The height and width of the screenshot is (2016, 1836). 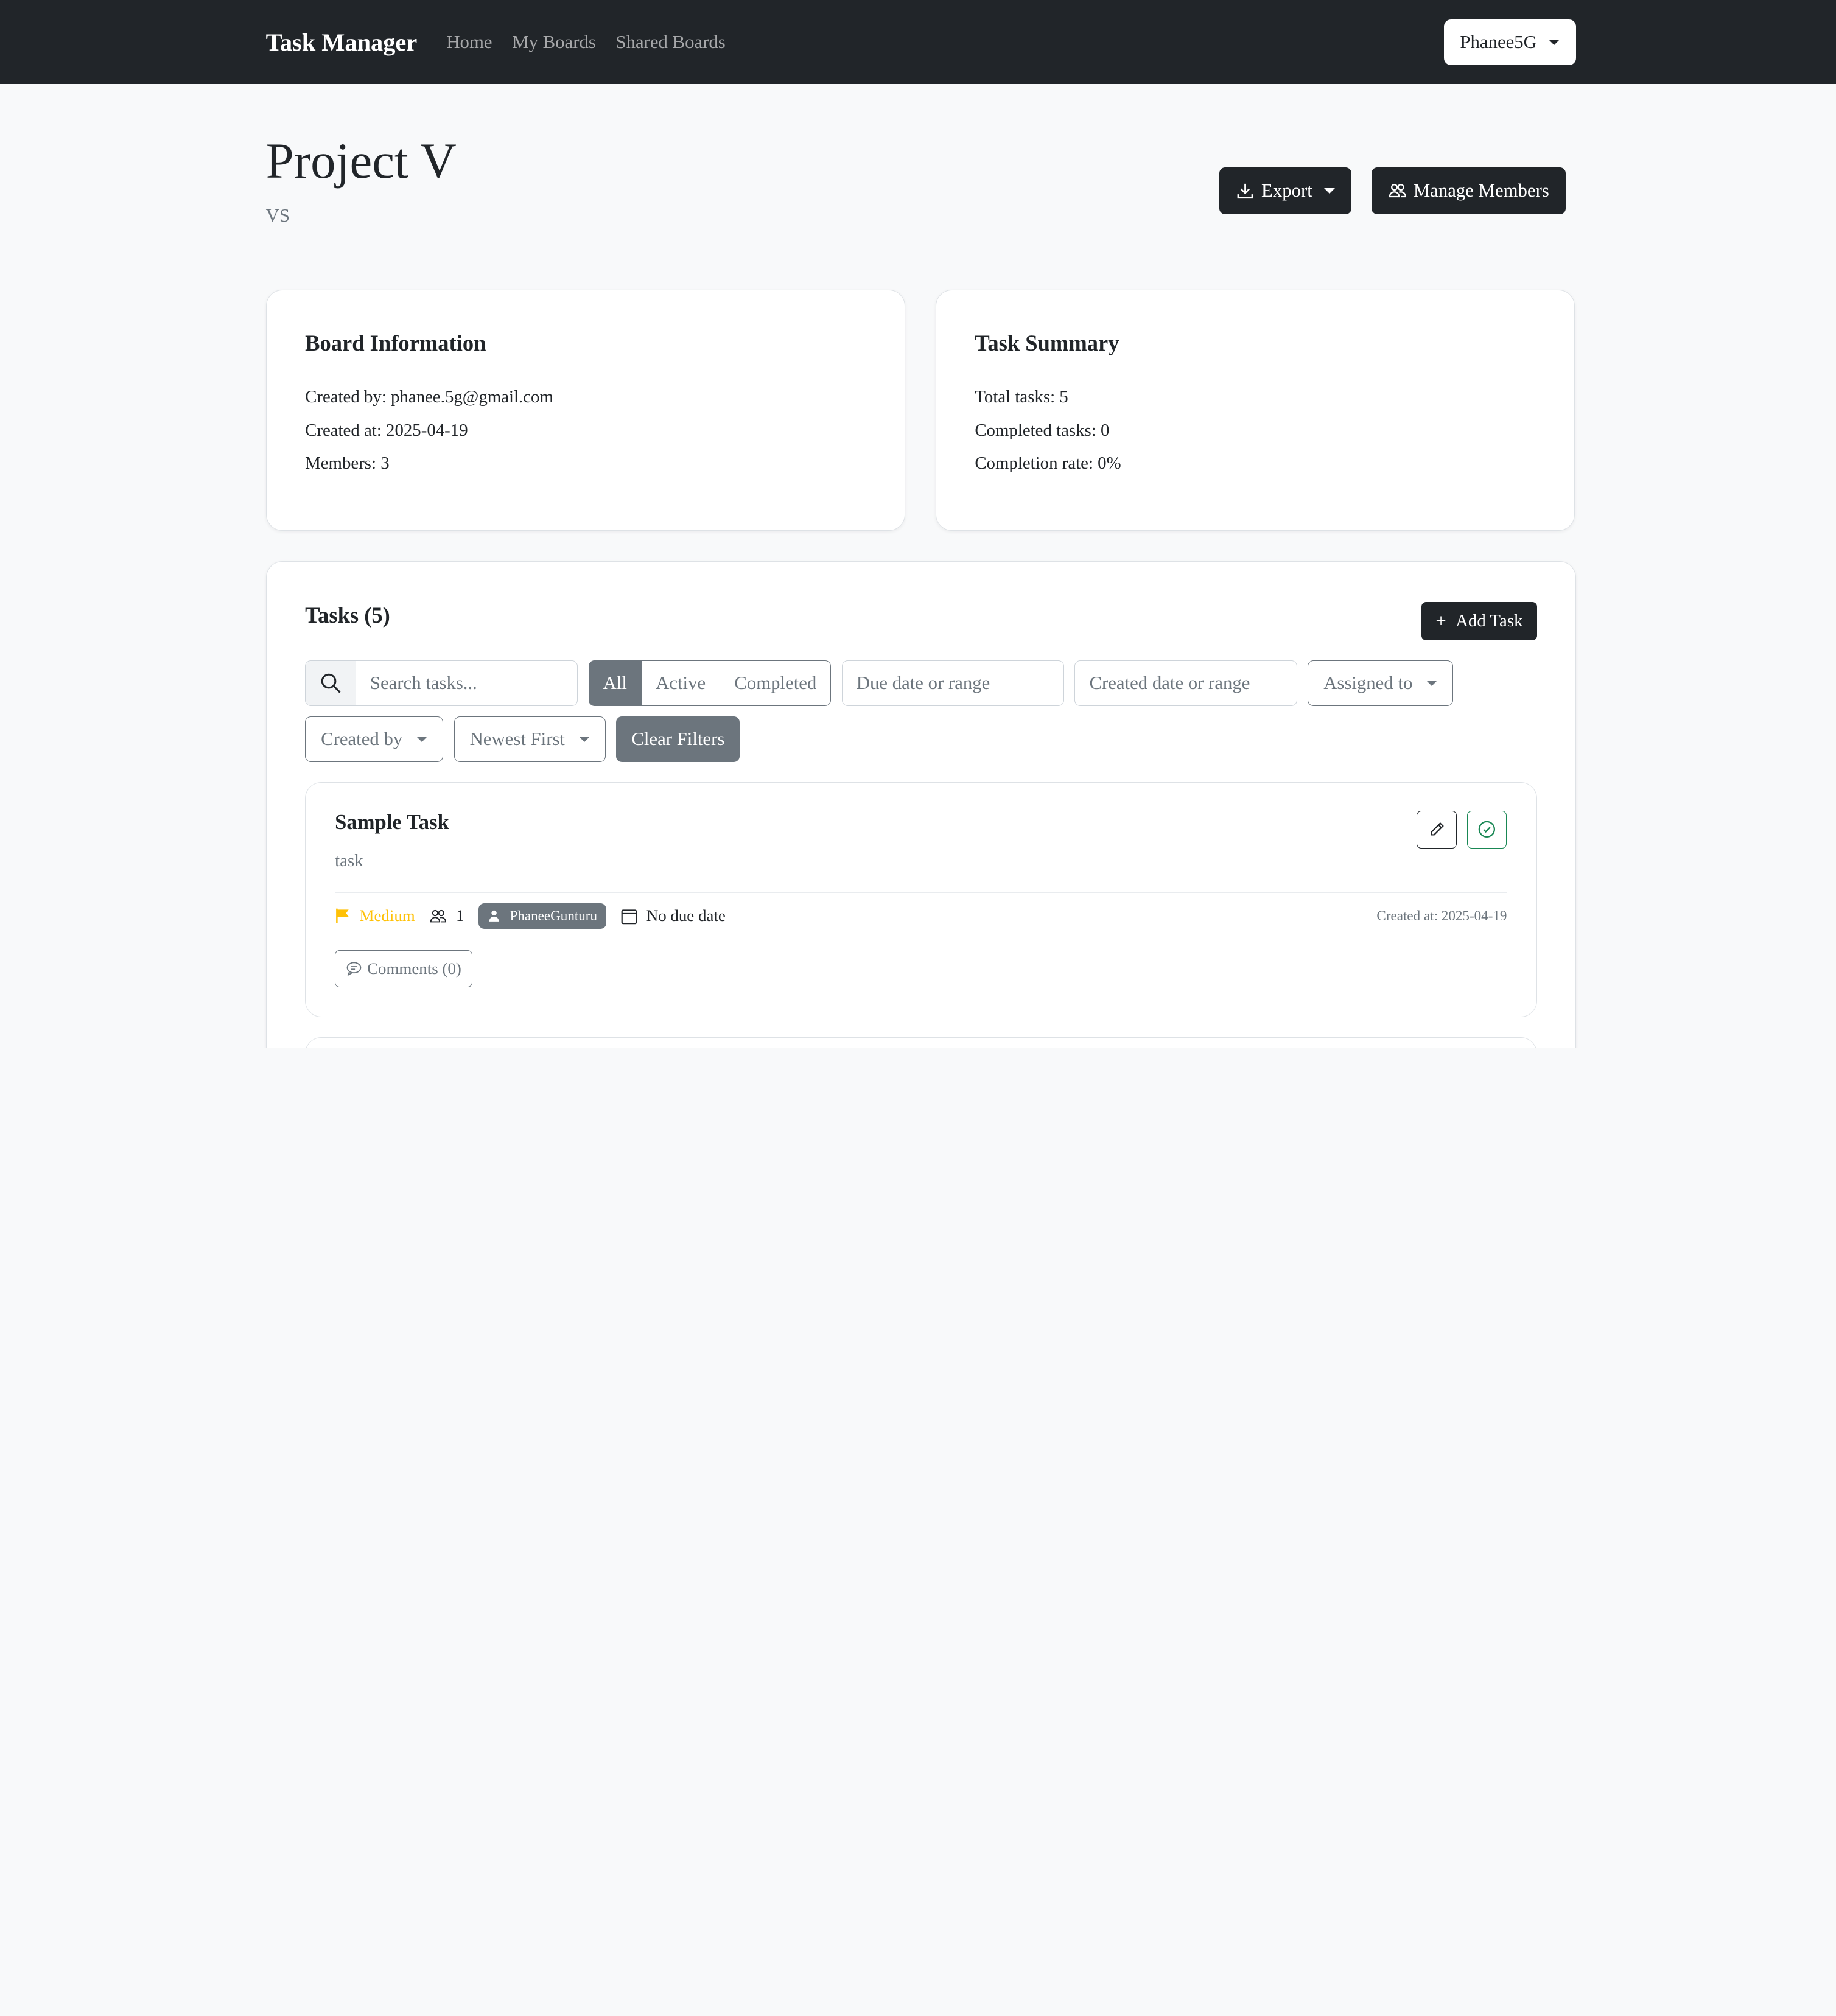 I want to click on due-date: No due date, so click(x=673, y=915).